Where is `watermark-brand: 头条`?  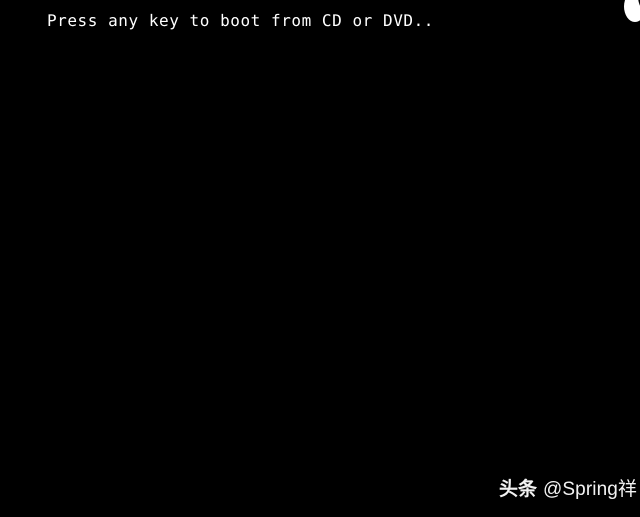 watermark-brand: 头条 is located at coordinates (518, 489).